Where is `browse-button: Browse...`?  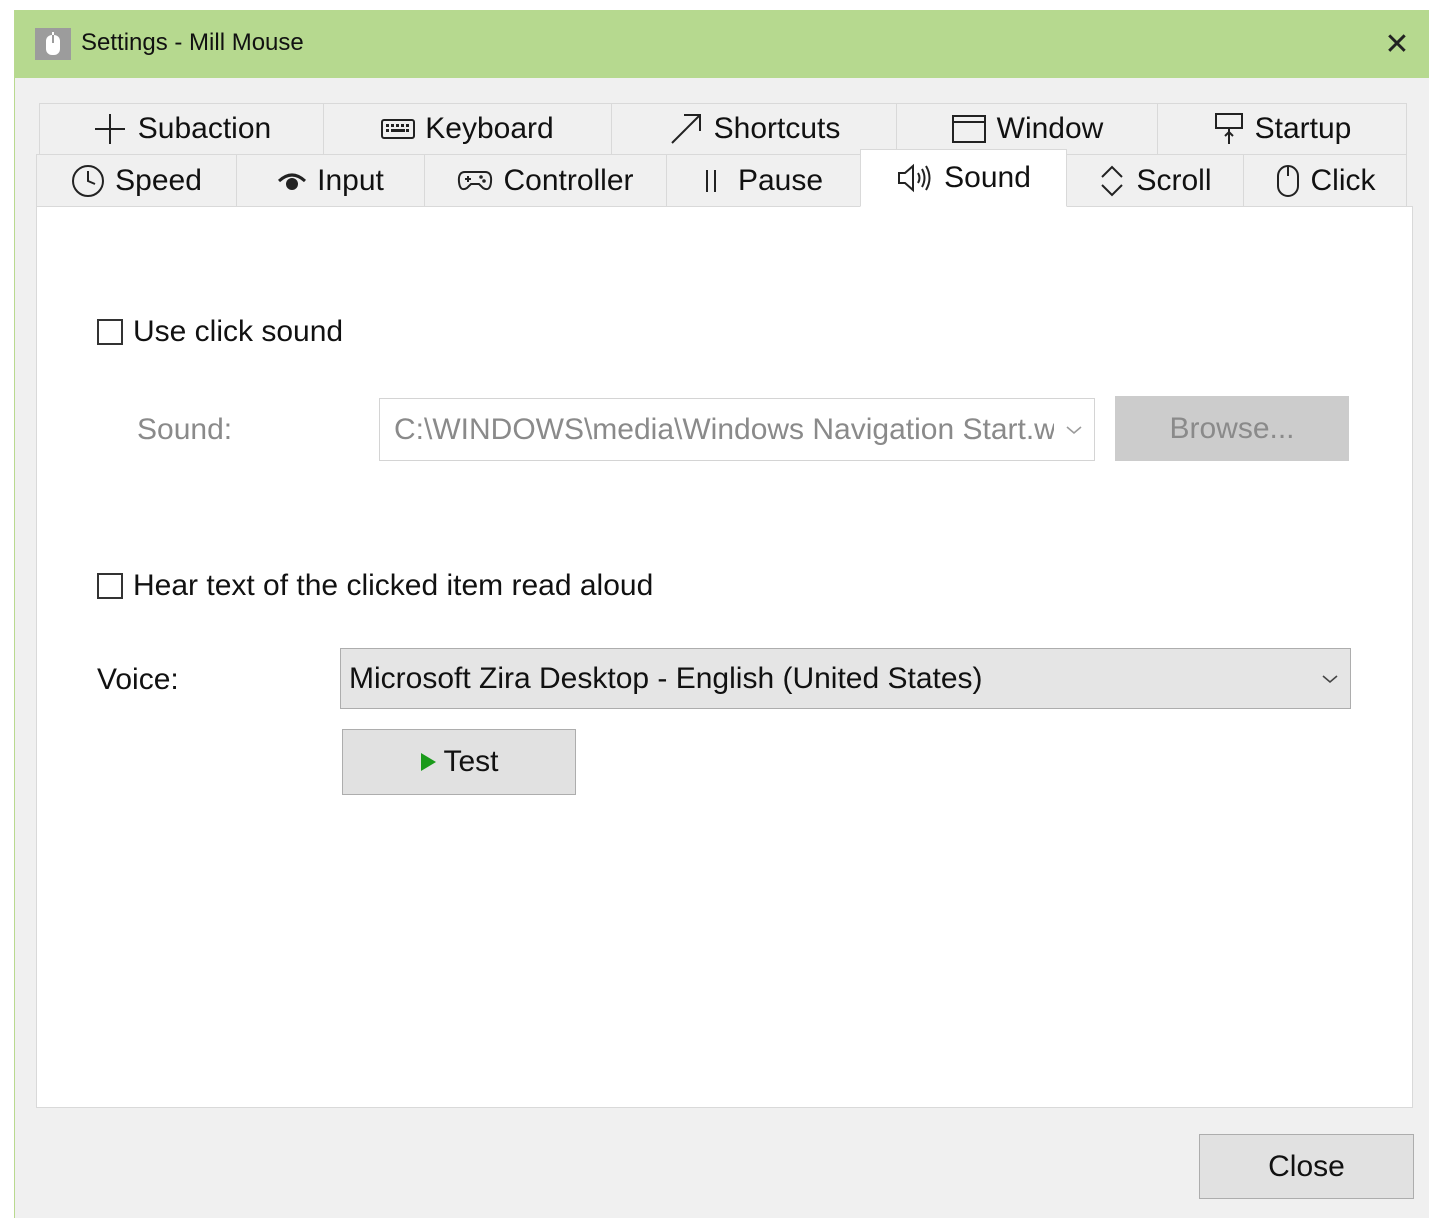
browse-button: Browse... is located at coordinates (1232, 428).